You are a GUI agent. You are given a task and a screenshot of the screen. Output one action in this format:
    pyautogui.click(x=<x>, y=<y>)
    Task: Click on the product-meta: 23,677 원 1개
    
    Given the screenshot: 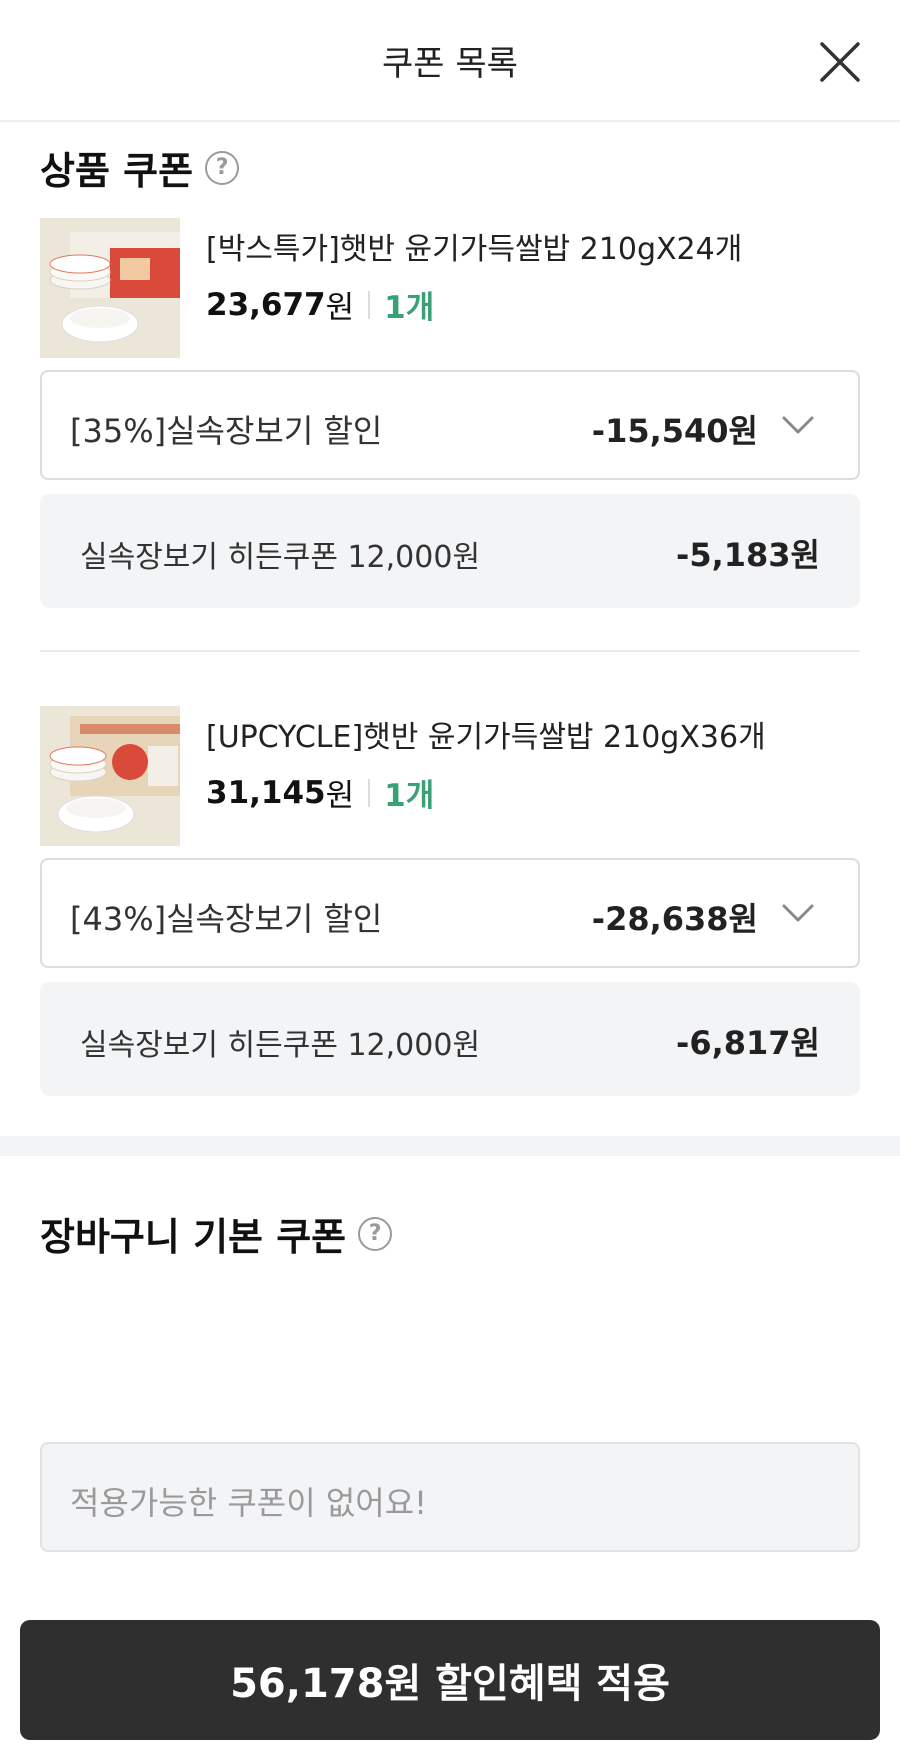 What is the action you would take?
    pyautogui.click(x=320, y=304)
    